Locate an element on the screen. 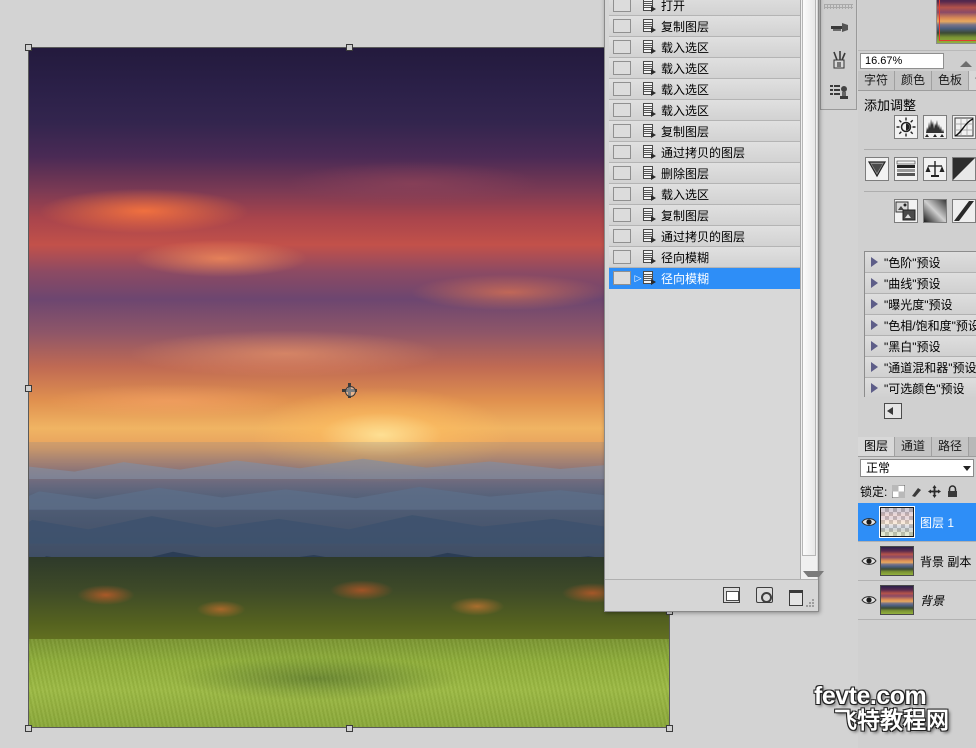 This screenshot has width=976, height=748. tab-通道: 通道 is located at coordinates (914, 446).